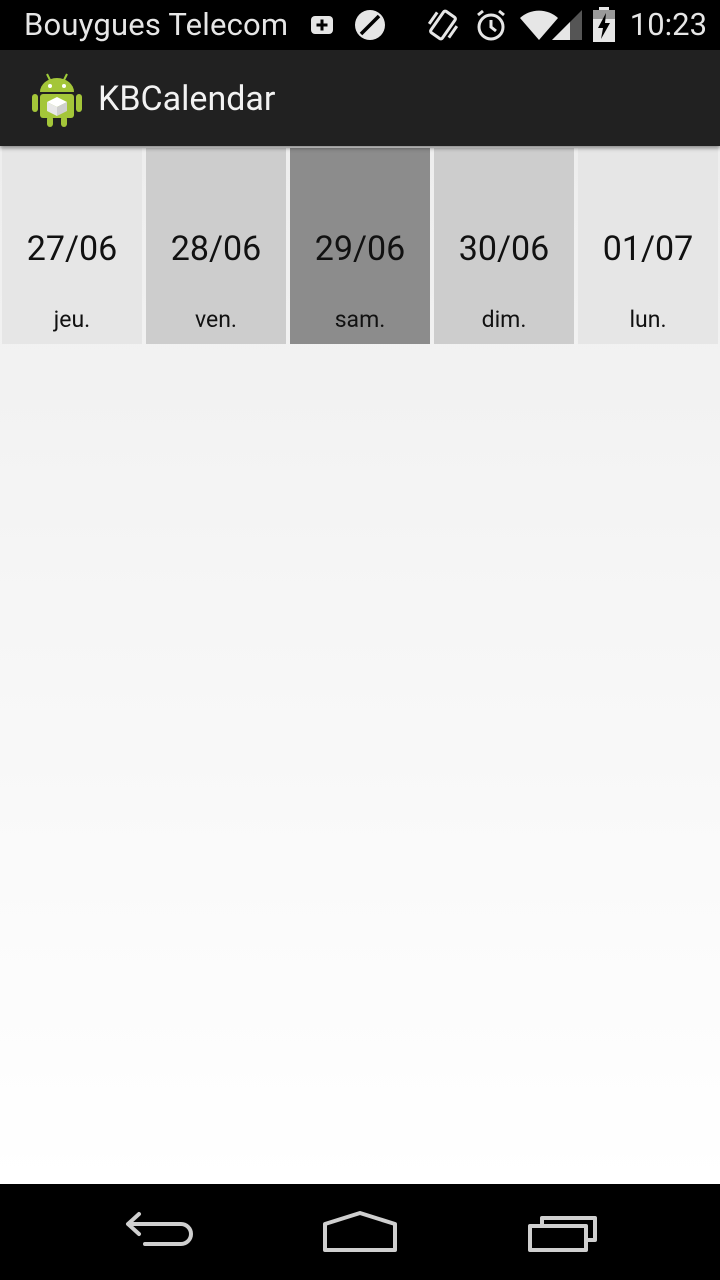 The height and width of the screenshot is (1280, 720). I want to click on action-bar: KBCalendar, so click(360, 98).